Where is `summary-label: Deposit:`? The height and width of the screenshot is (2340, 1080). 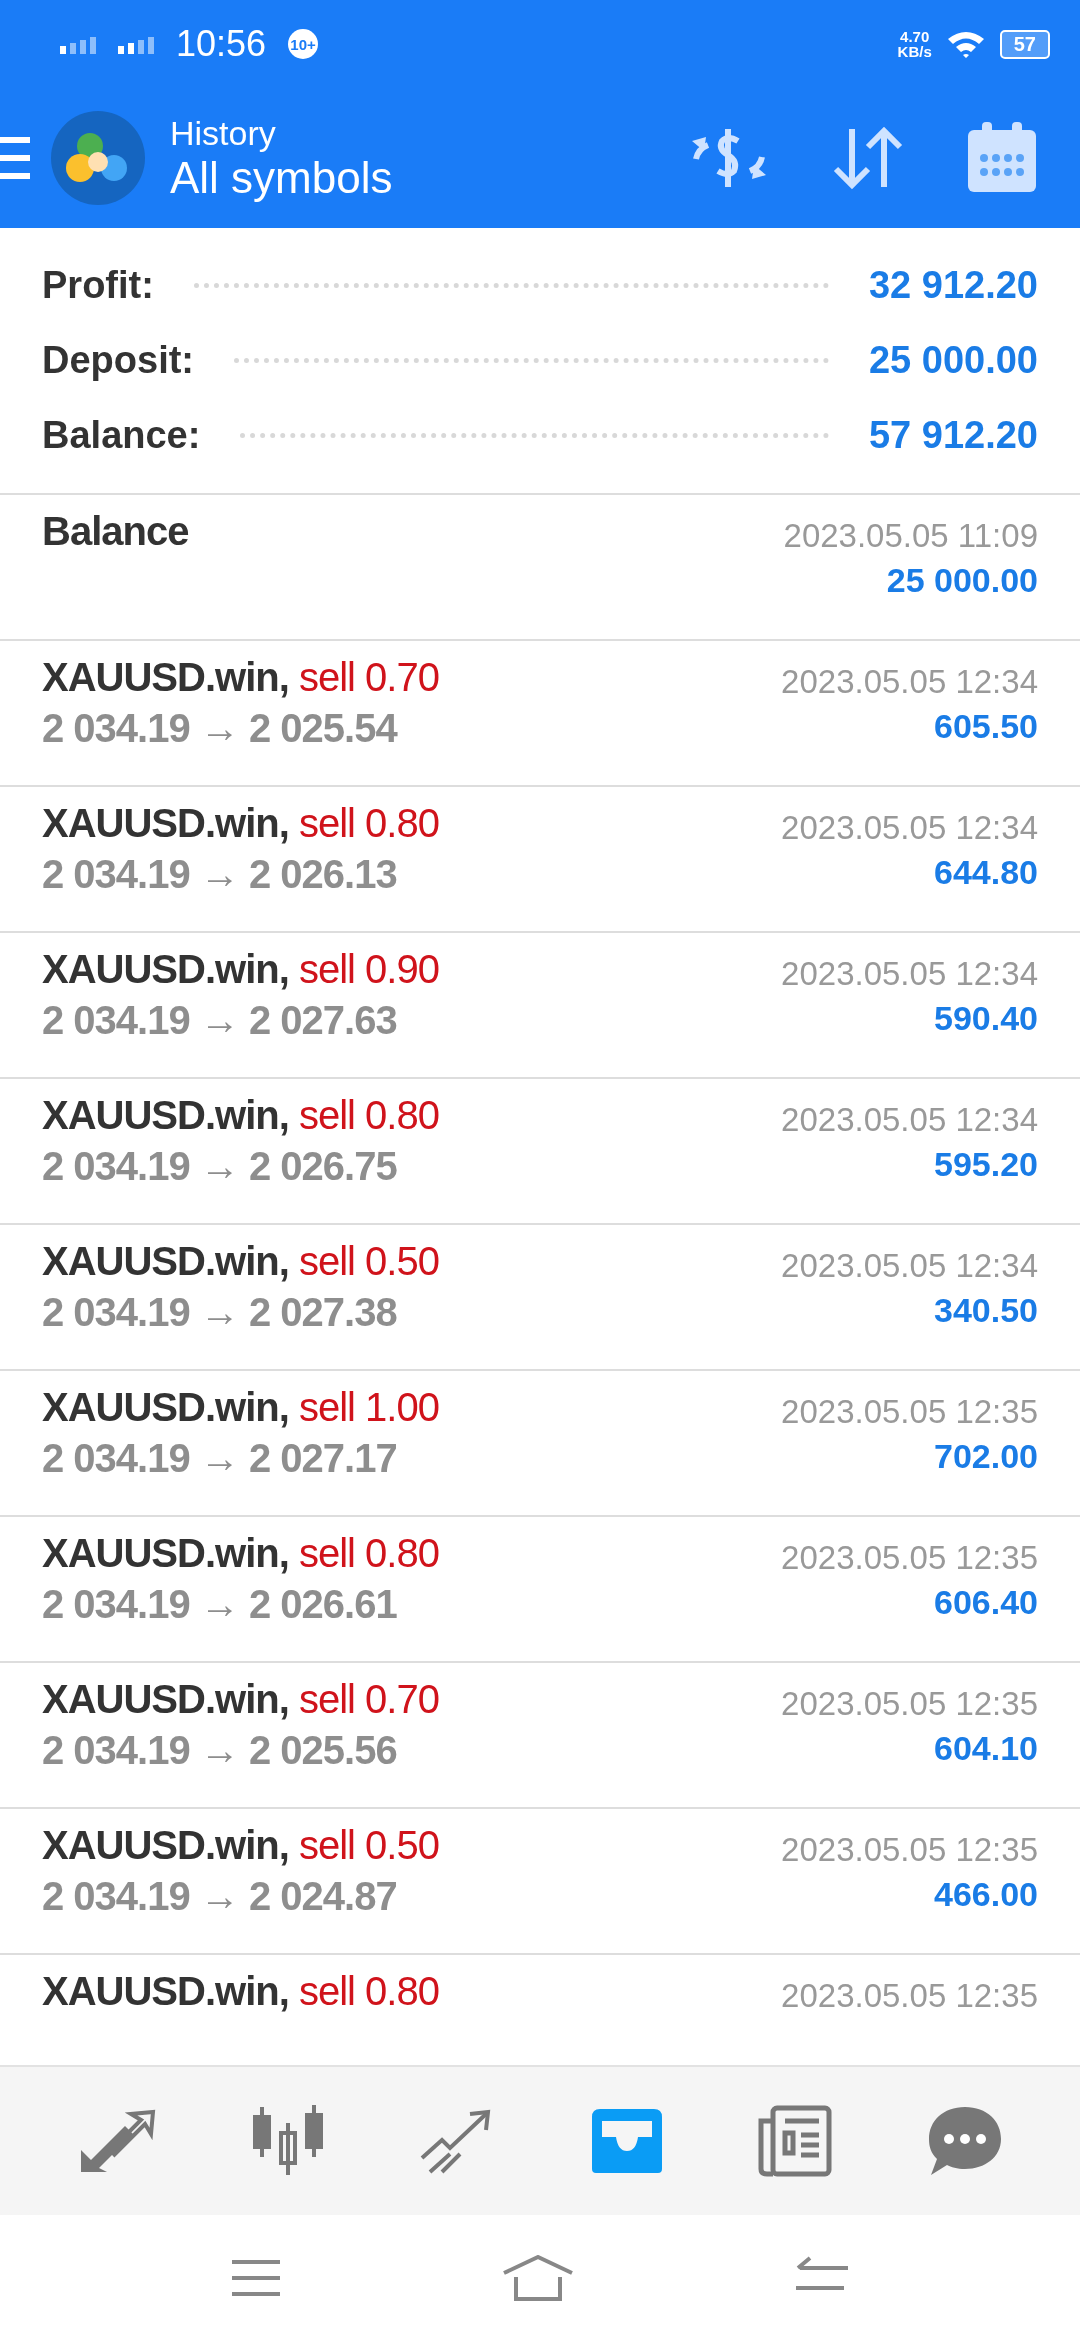
summary-label: Deposit: is located at coordinates (118, 360).